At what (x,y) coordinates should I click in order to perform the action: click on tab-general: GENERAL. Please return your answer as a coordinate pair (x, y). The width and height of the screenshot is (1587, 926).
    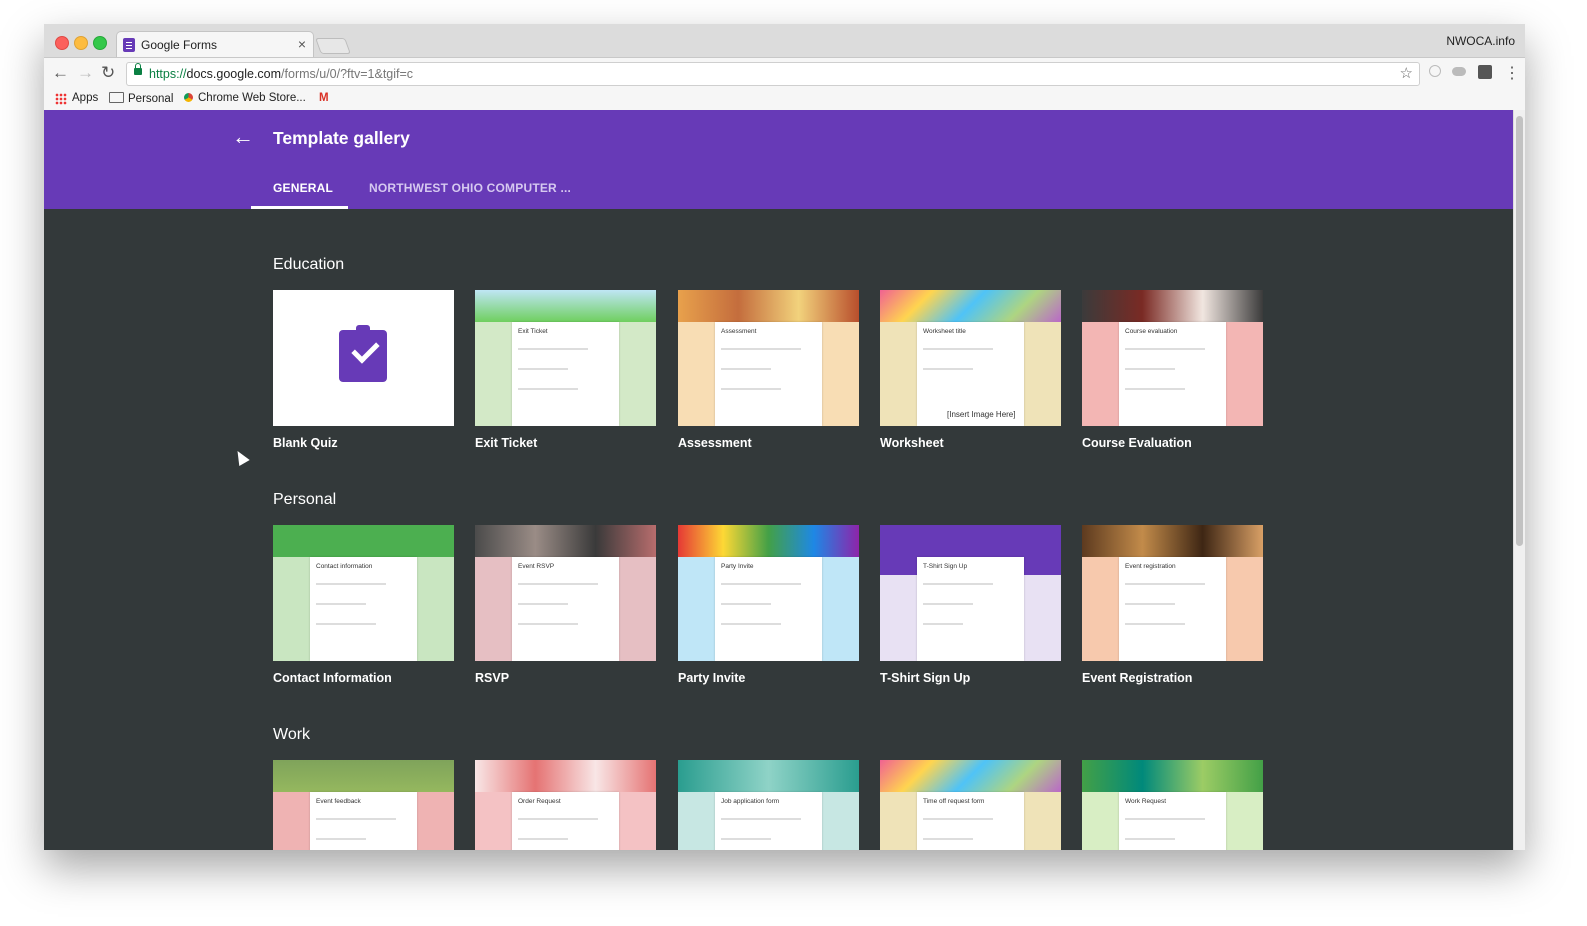
    Looking at the image, I should click on (303, 188).